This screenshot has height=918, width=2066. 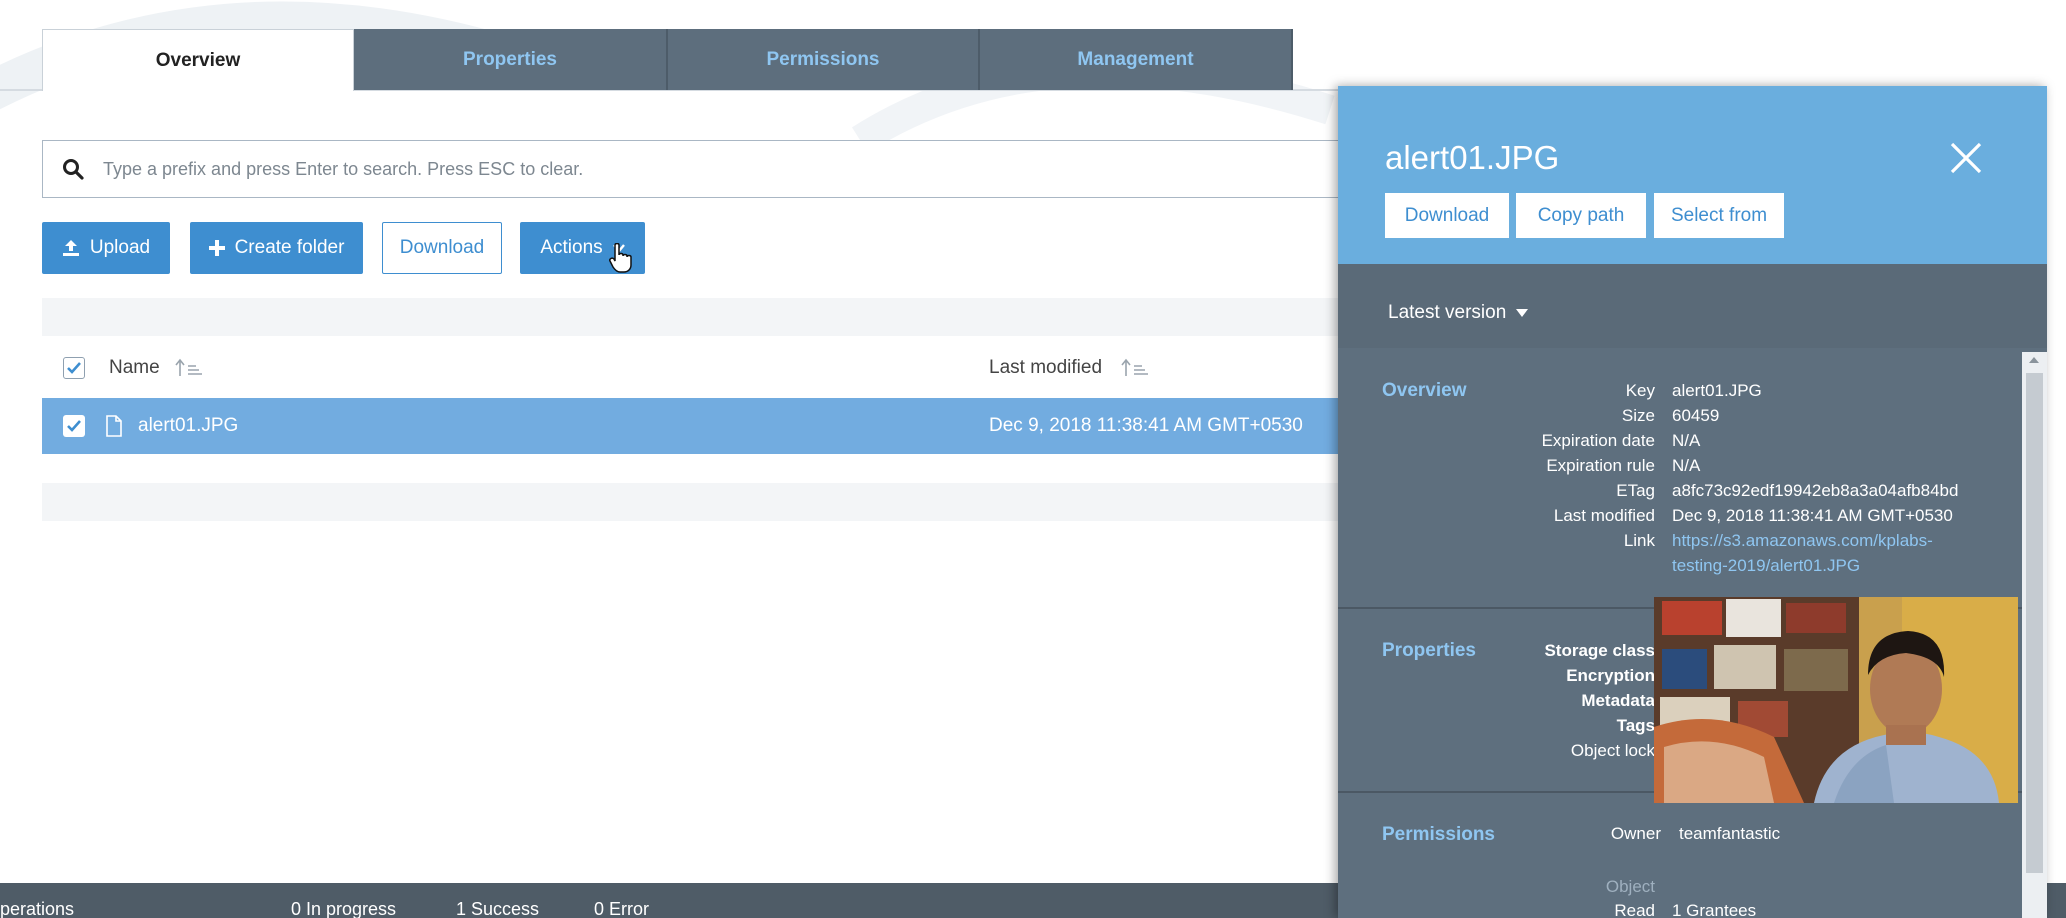 I want to click on field-key: Key, so click(x=1640, y=390).